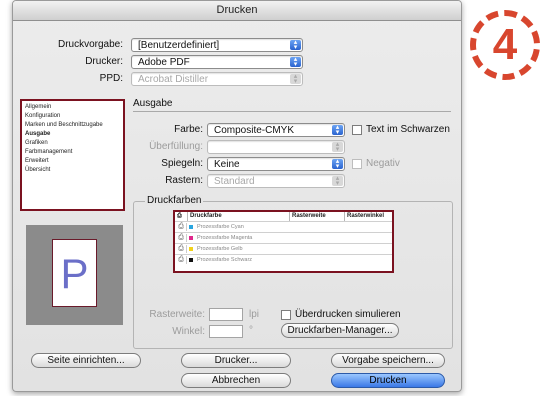 This screenshot has width=547, height=396. Describe the element at coordinates (184, 180) in the screenshot. I see `rastern-label: Rastern:` at that location.